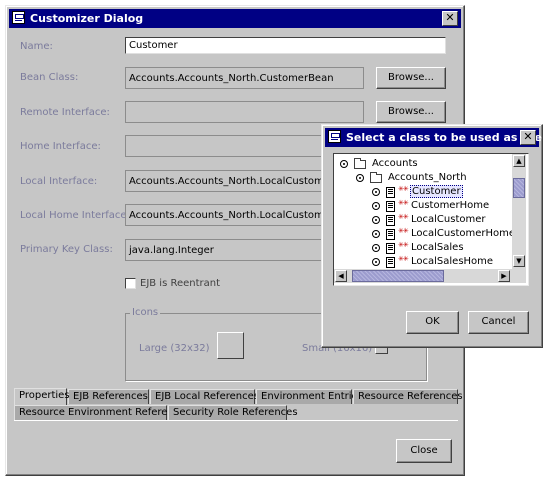 This screenshot has height=482, width=549. What do you see at coordinates (432, 322) in the screenshot?
I see `ok-button: OK` at bounding box center [432, 322].